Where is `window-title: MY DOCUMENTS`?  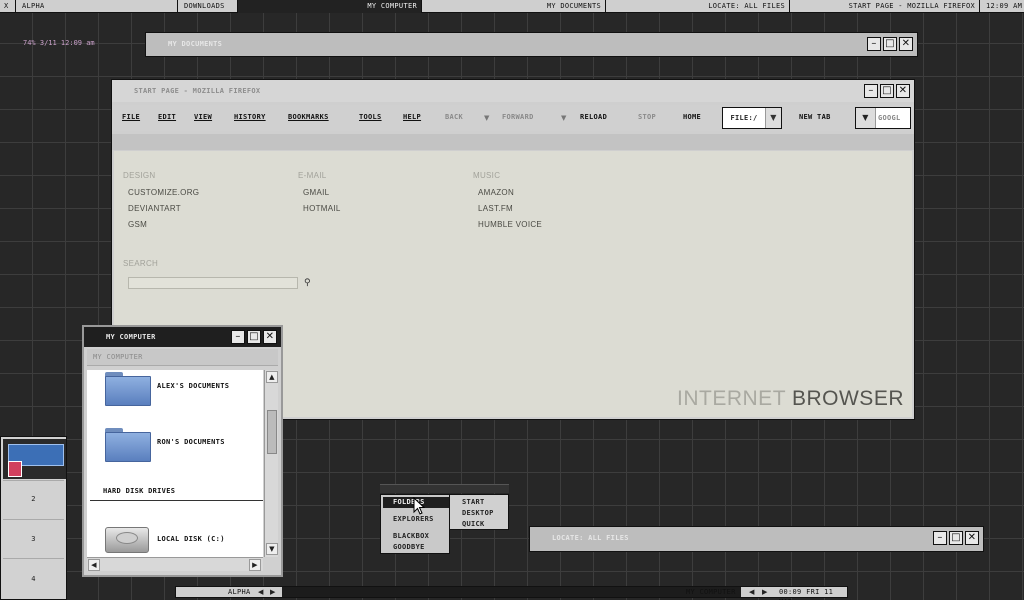 window-title: MY DOCUMENTS is located at coordinates (531, 44).